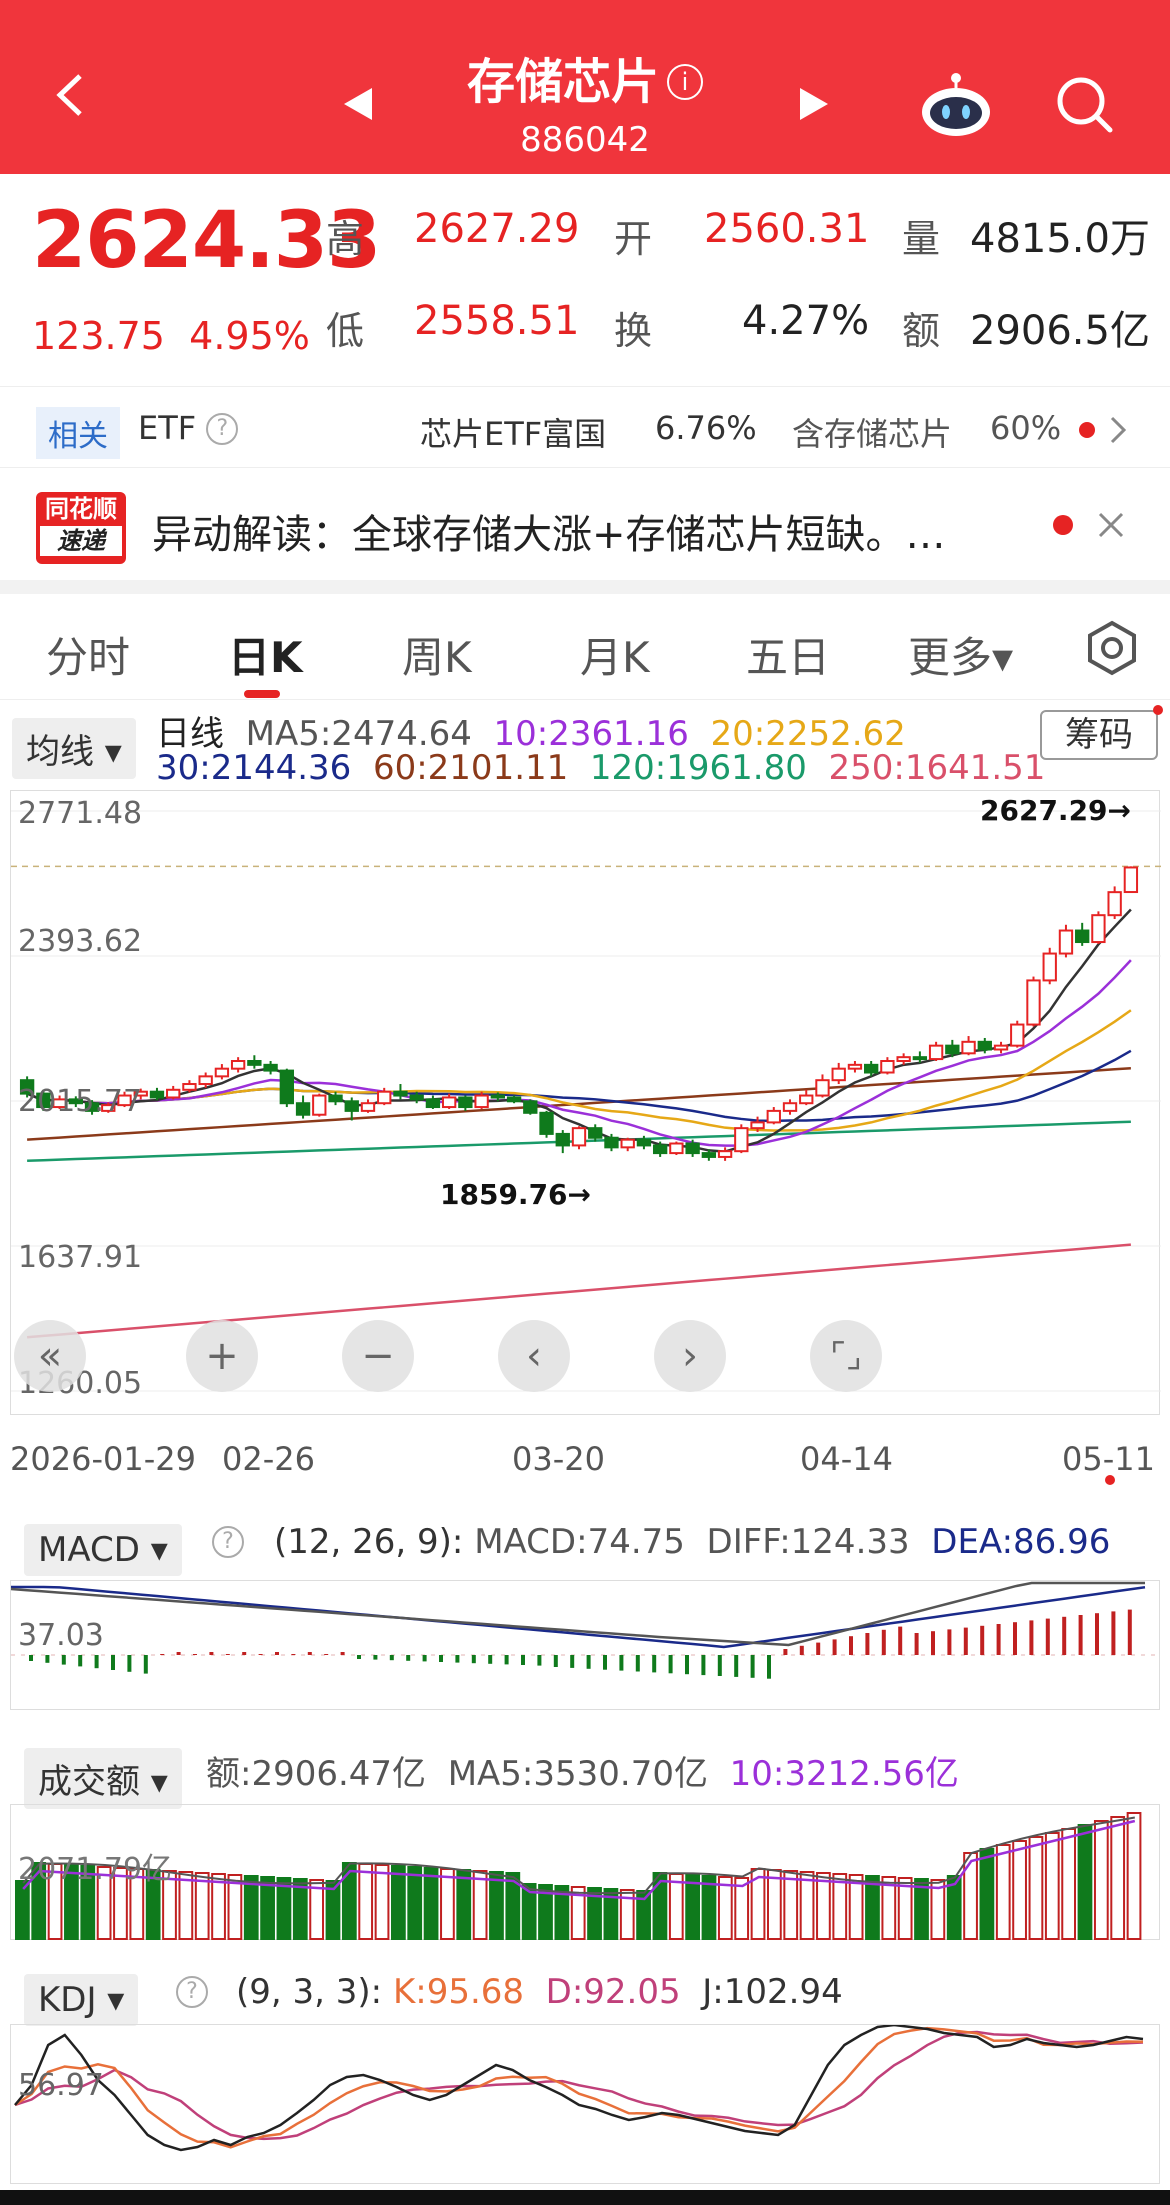  What do you see at coordinates (1112, 648) in the screenshot?
I see `settings-icon` at bounding box center [1112, 648].